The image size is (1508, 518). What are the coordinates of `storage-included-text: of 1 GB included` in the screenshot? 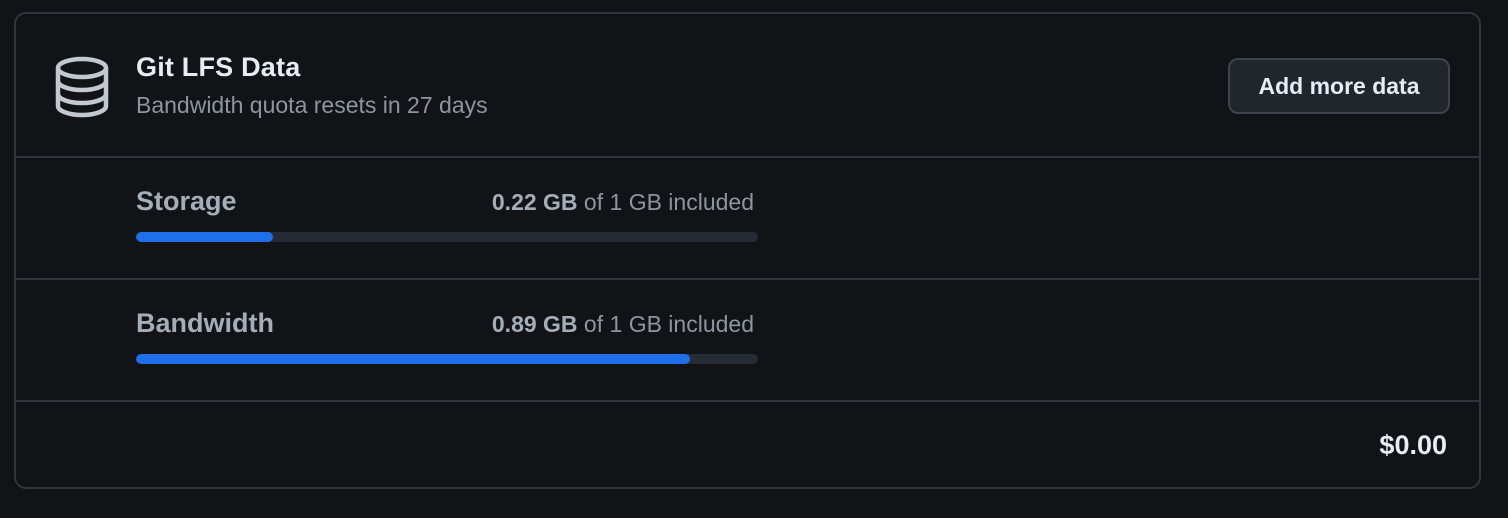 It's located at (665, 202).